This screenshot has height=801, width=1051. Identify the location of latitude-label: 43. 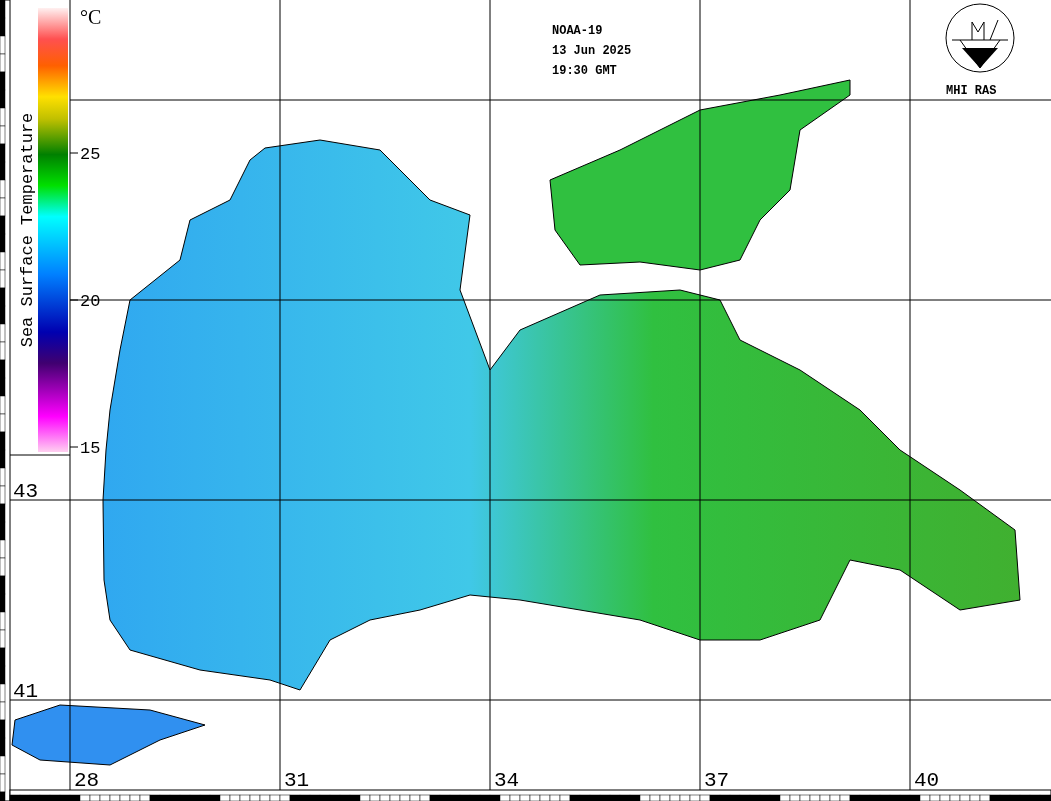
(26, 491).